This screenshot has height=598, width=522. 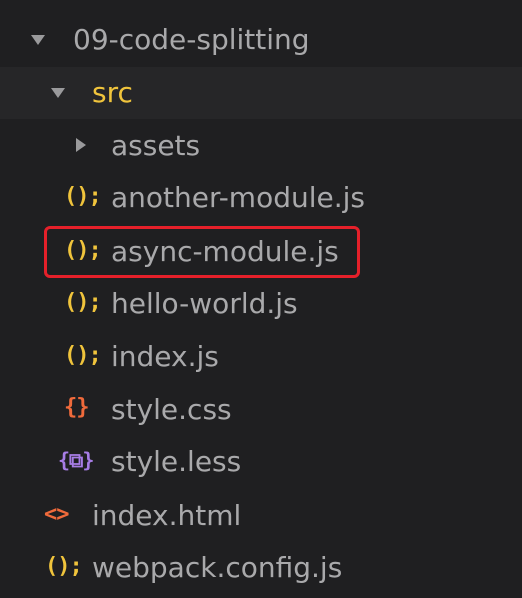 I want to click on tree-item-root-folder: 09-code-splitting, so click(x=261, y=40).